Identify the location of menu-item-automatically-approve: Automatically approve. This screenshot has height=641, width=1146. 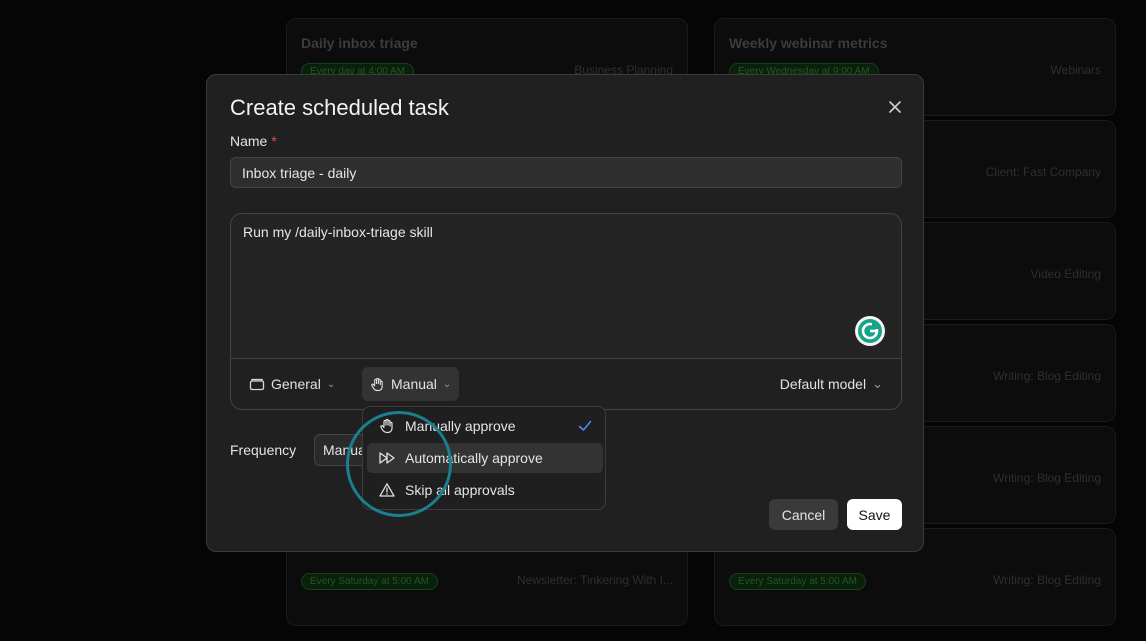
(485, 458).